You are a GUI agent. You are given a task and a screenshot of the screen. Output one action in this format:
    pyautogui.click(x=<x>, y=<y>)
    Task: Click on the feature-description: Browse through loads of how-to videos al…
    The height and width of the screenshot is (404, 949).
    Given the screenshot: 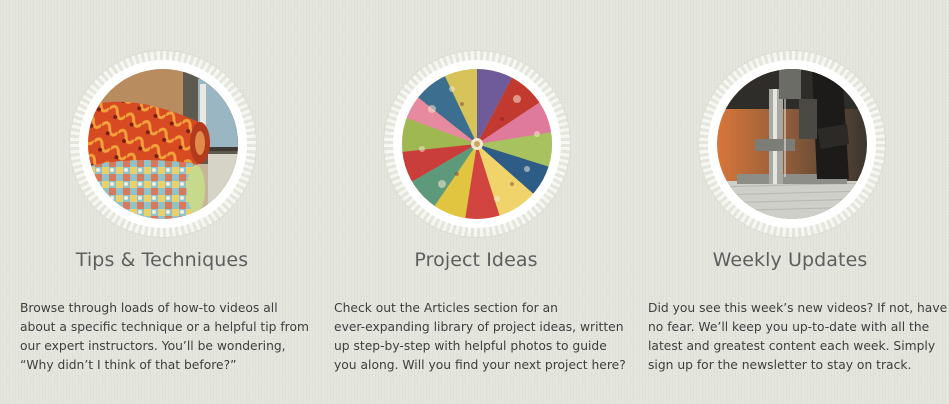 What is the action you would take?
    pyautogui.click(x=164, y=336)
    